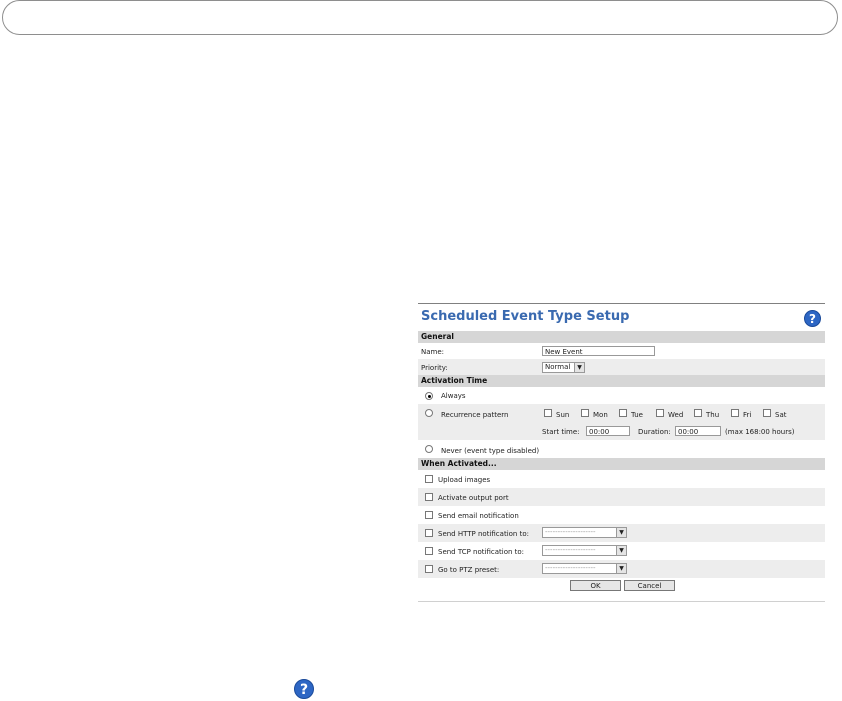 The image size is (842, 701). What do you see at coordinates (490, 451) in the screenshot?
I see `never-label: Never (event type disabled)` at bounding box center [490, 451].